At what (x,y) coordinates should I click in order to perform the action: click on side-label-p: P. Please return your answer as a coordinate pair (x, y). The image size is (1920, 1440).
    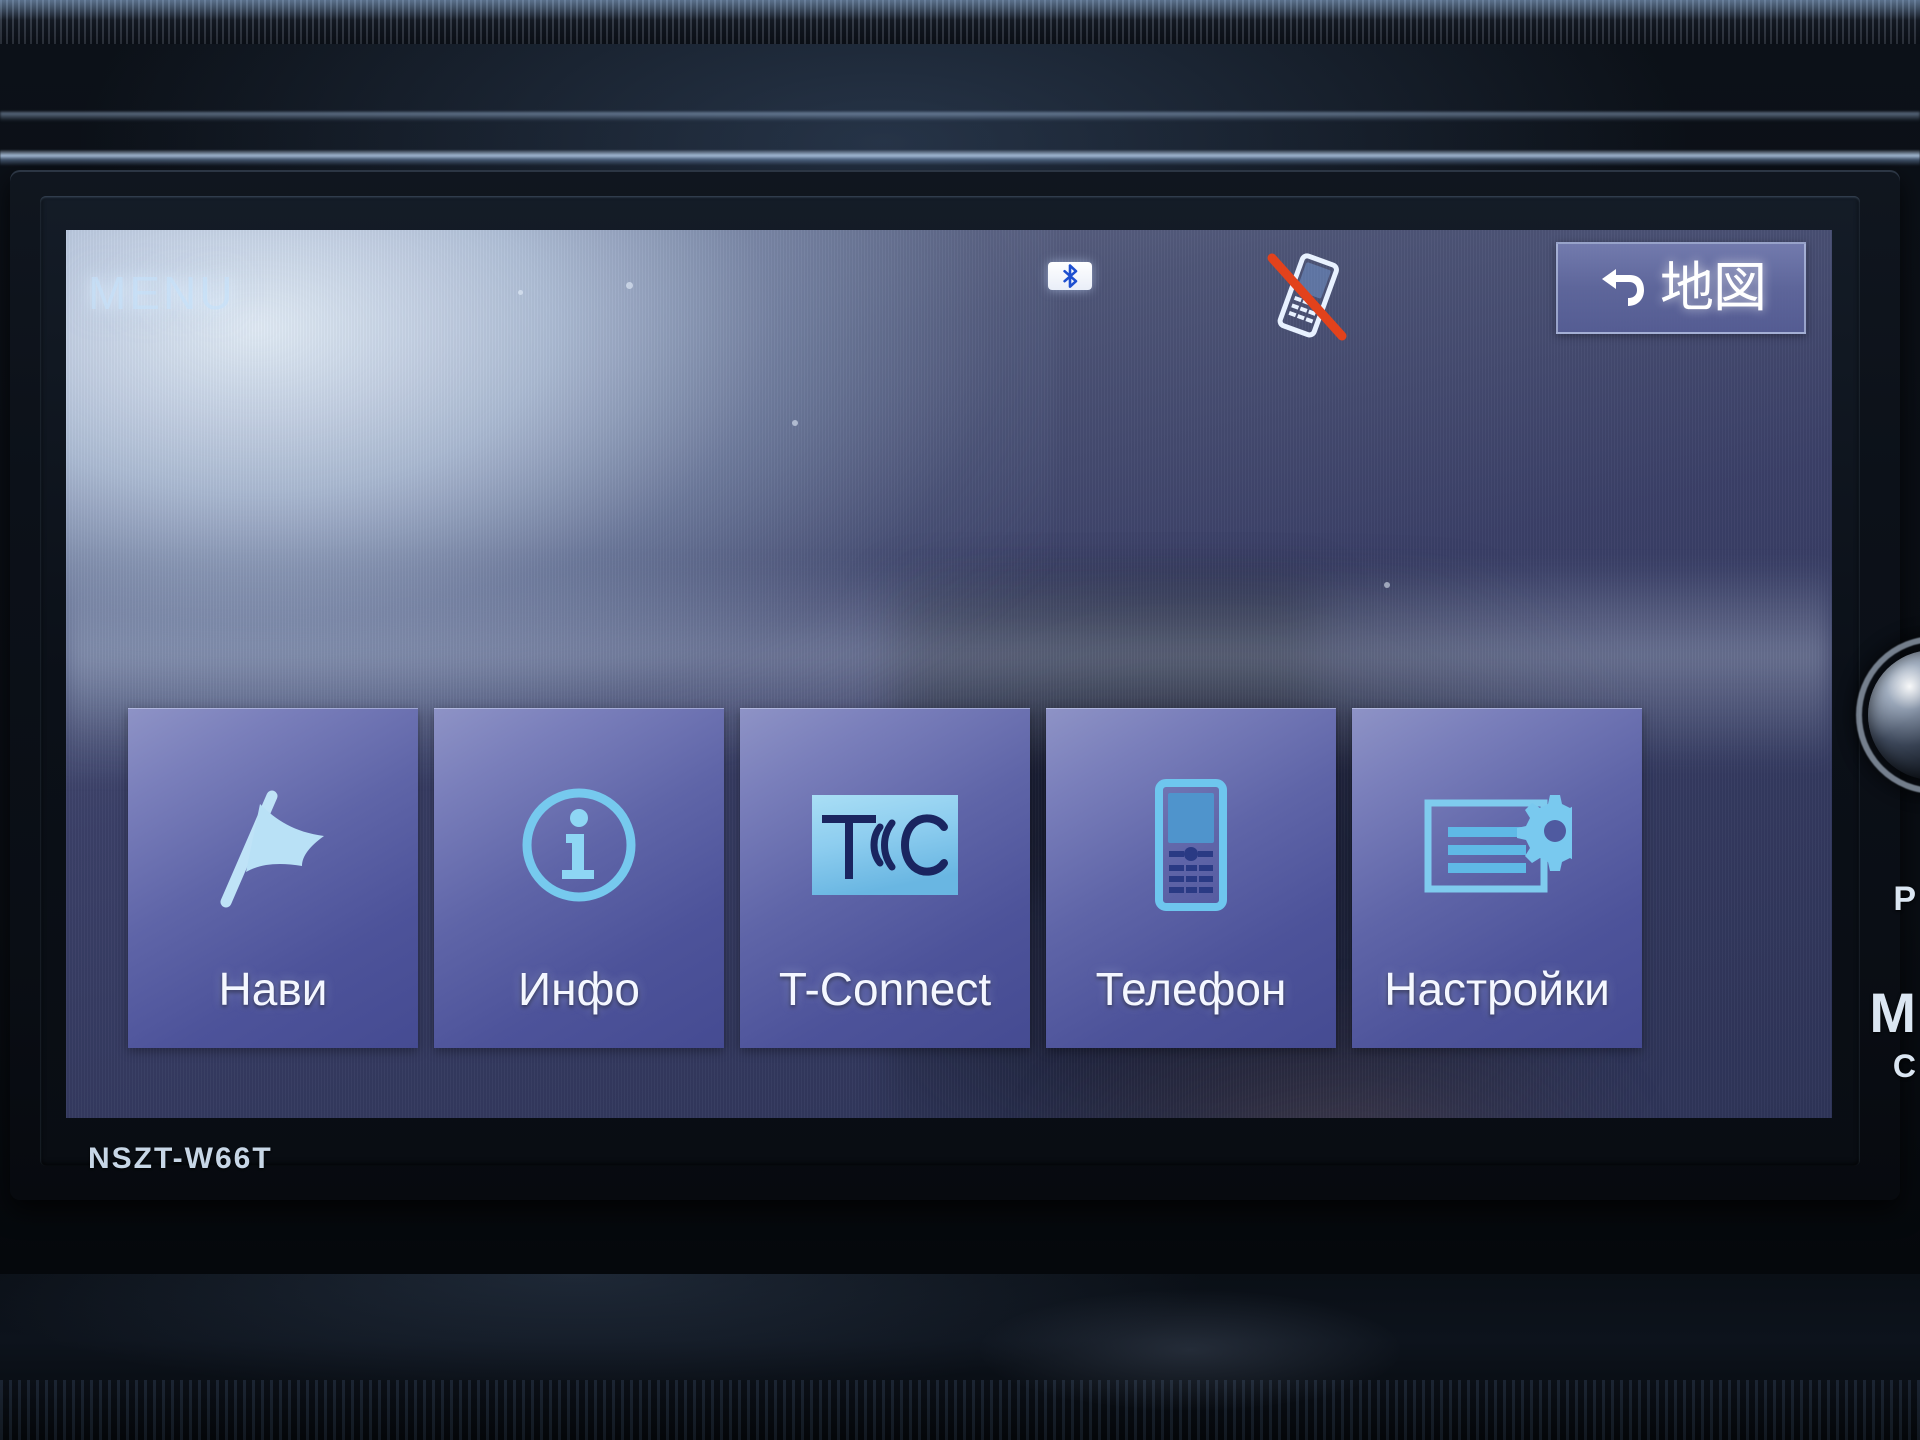
    Looking at the image, I should click on (1904, 899).